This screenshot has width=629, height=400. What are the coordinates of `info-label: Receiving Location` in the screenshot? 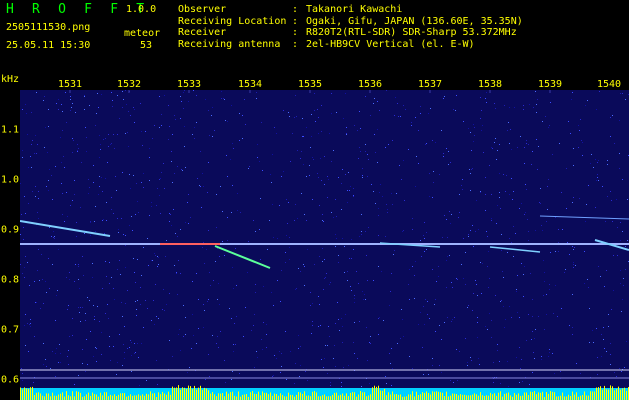 It's located at (232, 21).